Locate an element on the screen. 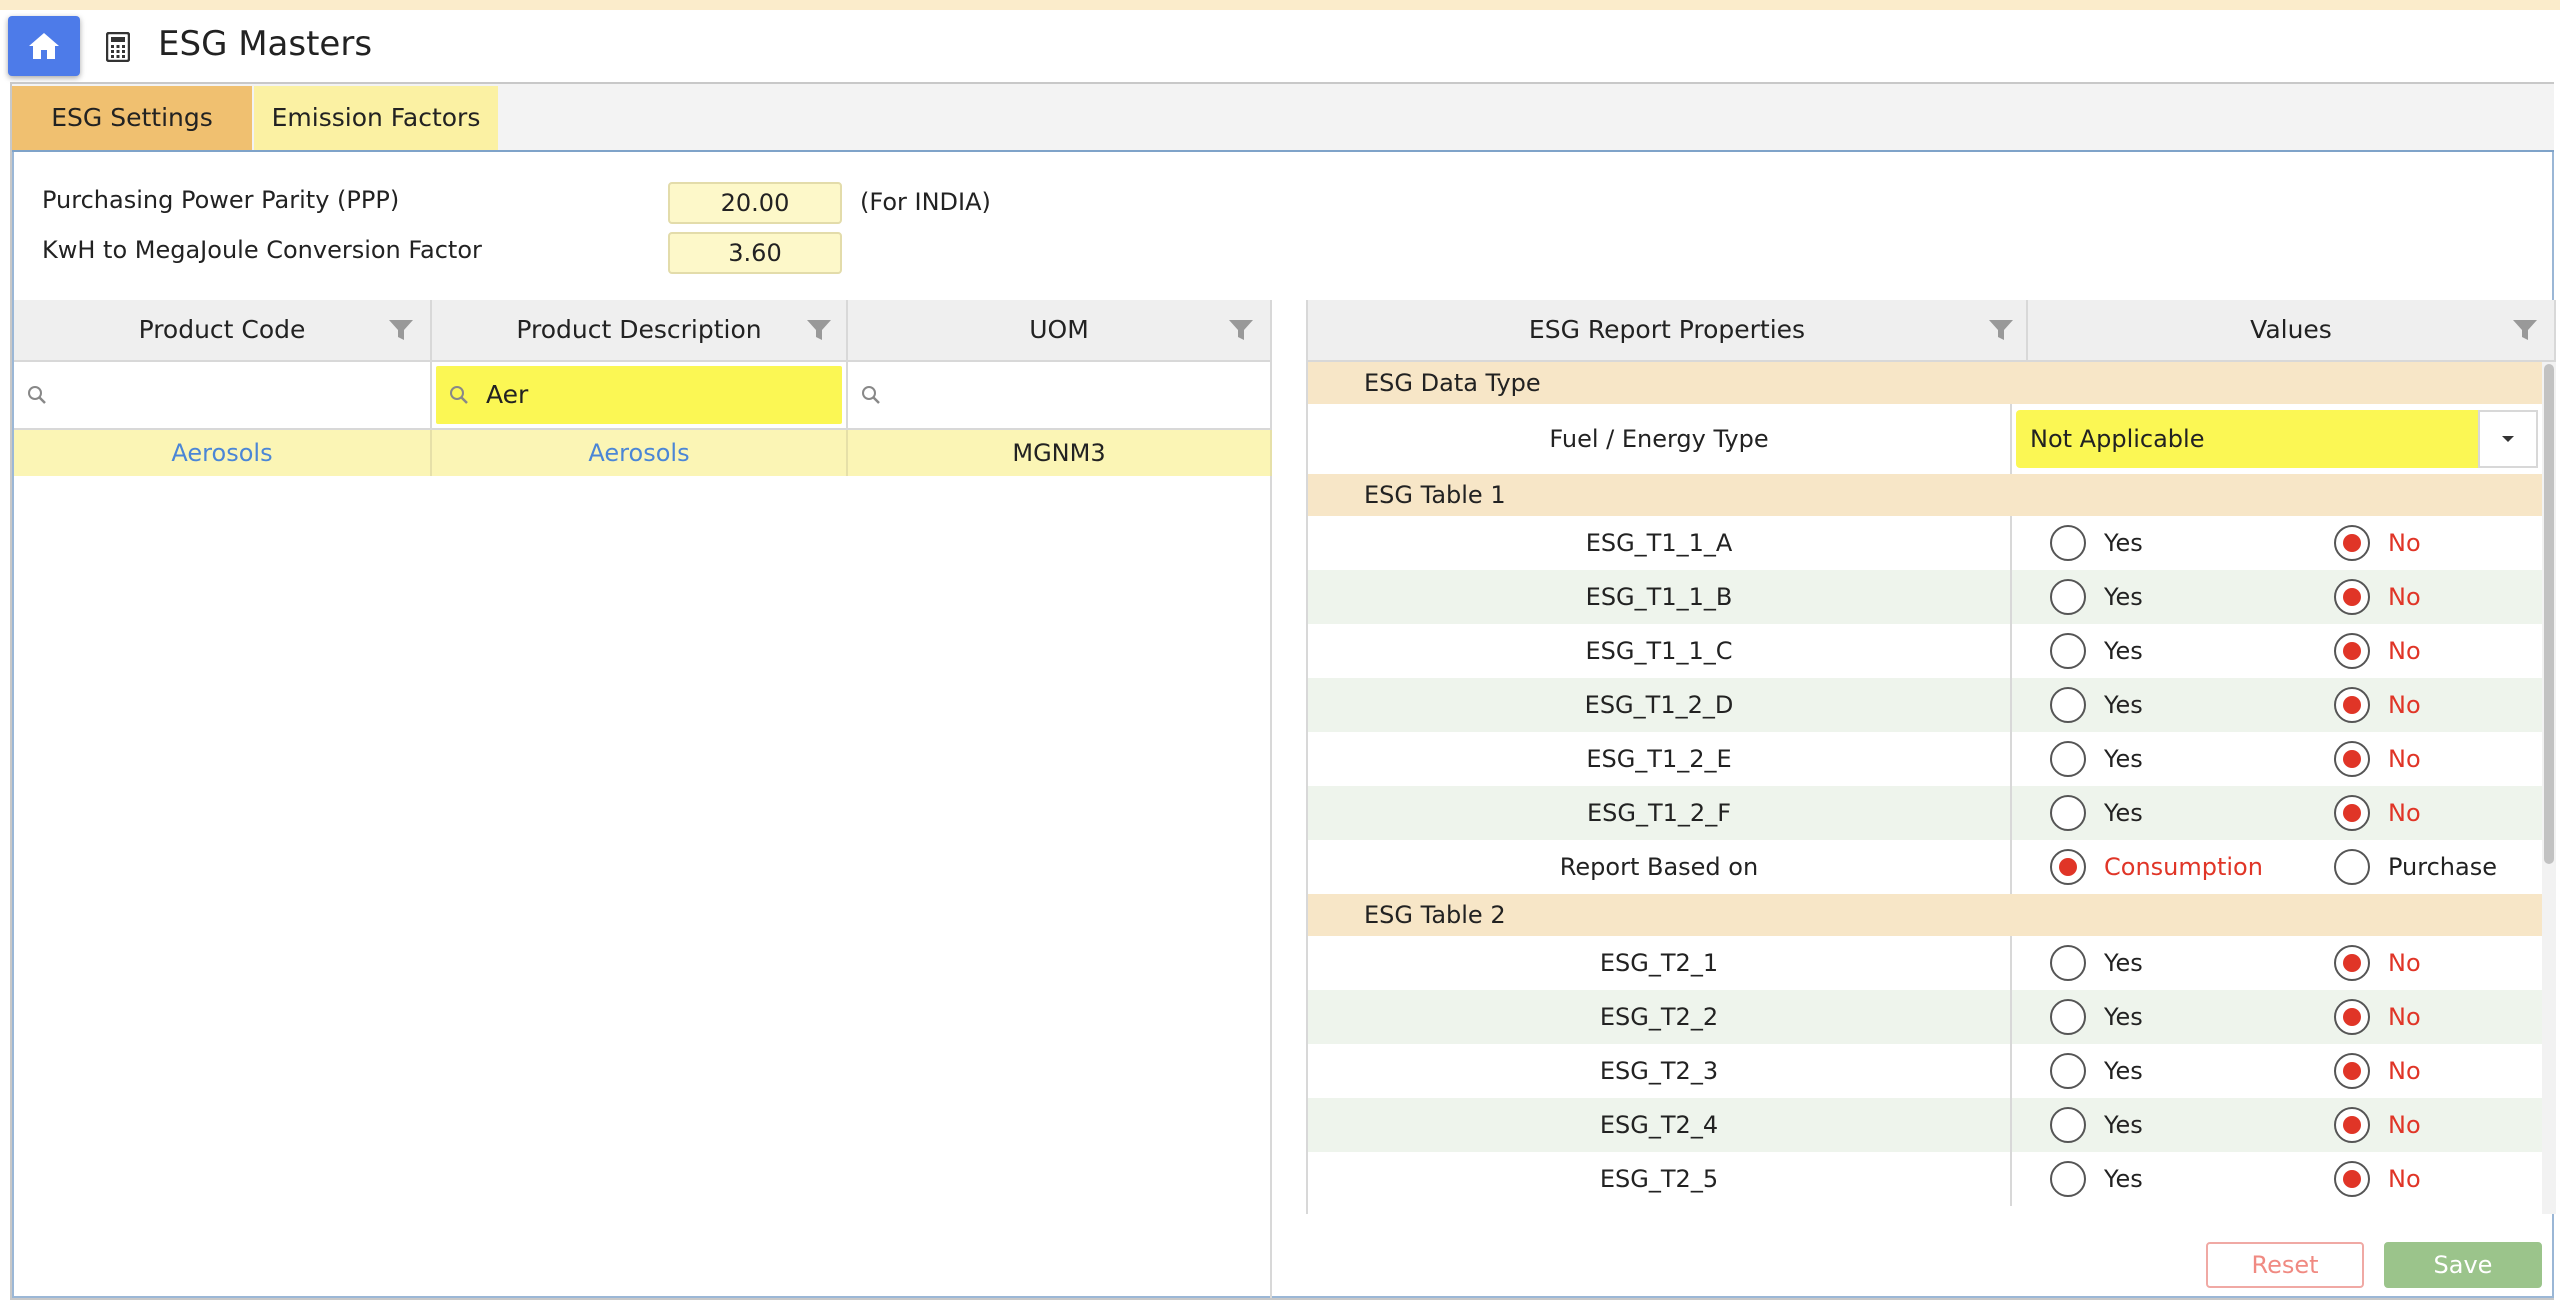 This screenshot has width=2560, height=1304. column-header-label: UOM is located at coordinates (1059, 329).